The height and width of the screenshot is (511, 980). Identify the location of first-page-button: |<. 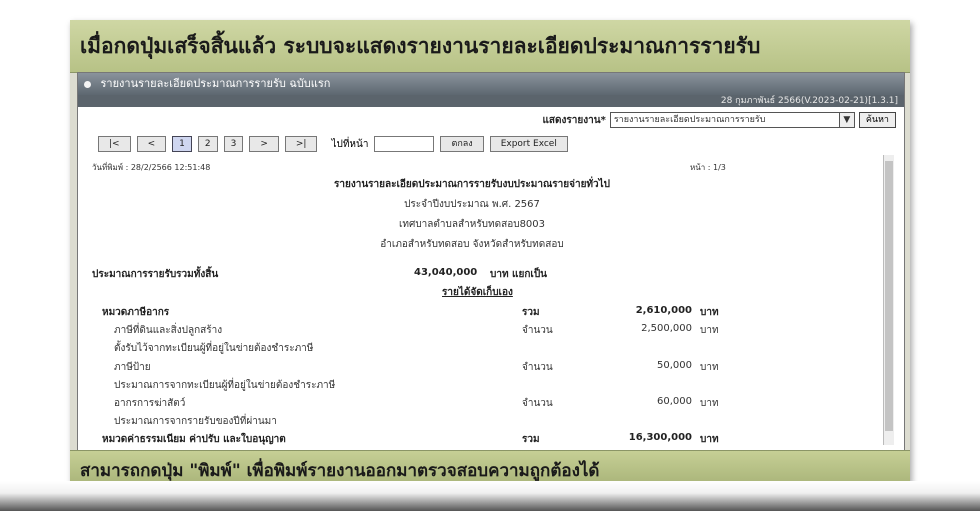
(114, 144).